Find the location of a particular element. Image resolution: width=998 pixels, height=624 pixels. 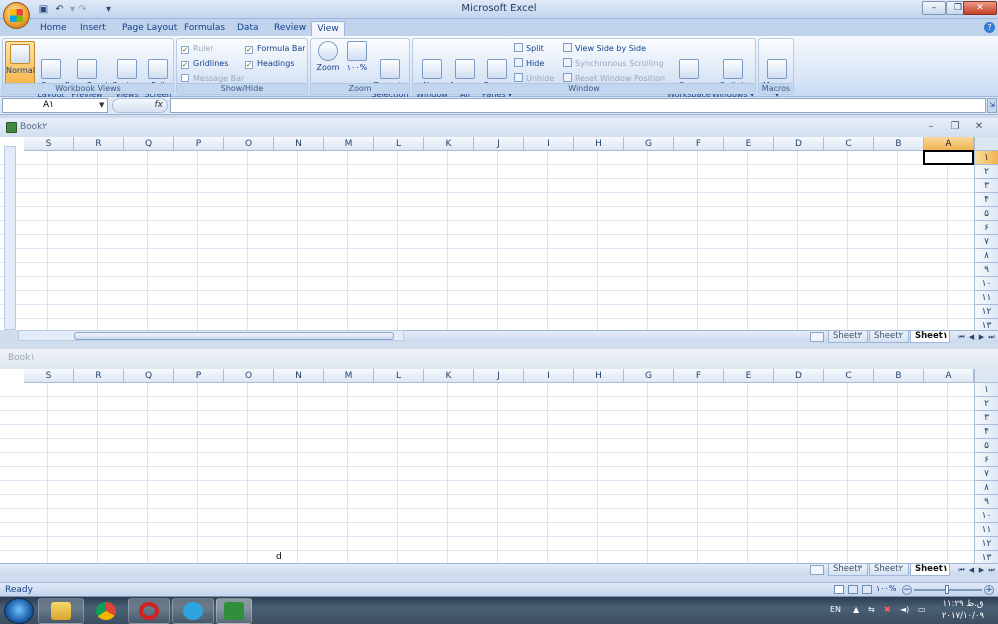

row-header: ۸ is located at coordinates (986, 256).